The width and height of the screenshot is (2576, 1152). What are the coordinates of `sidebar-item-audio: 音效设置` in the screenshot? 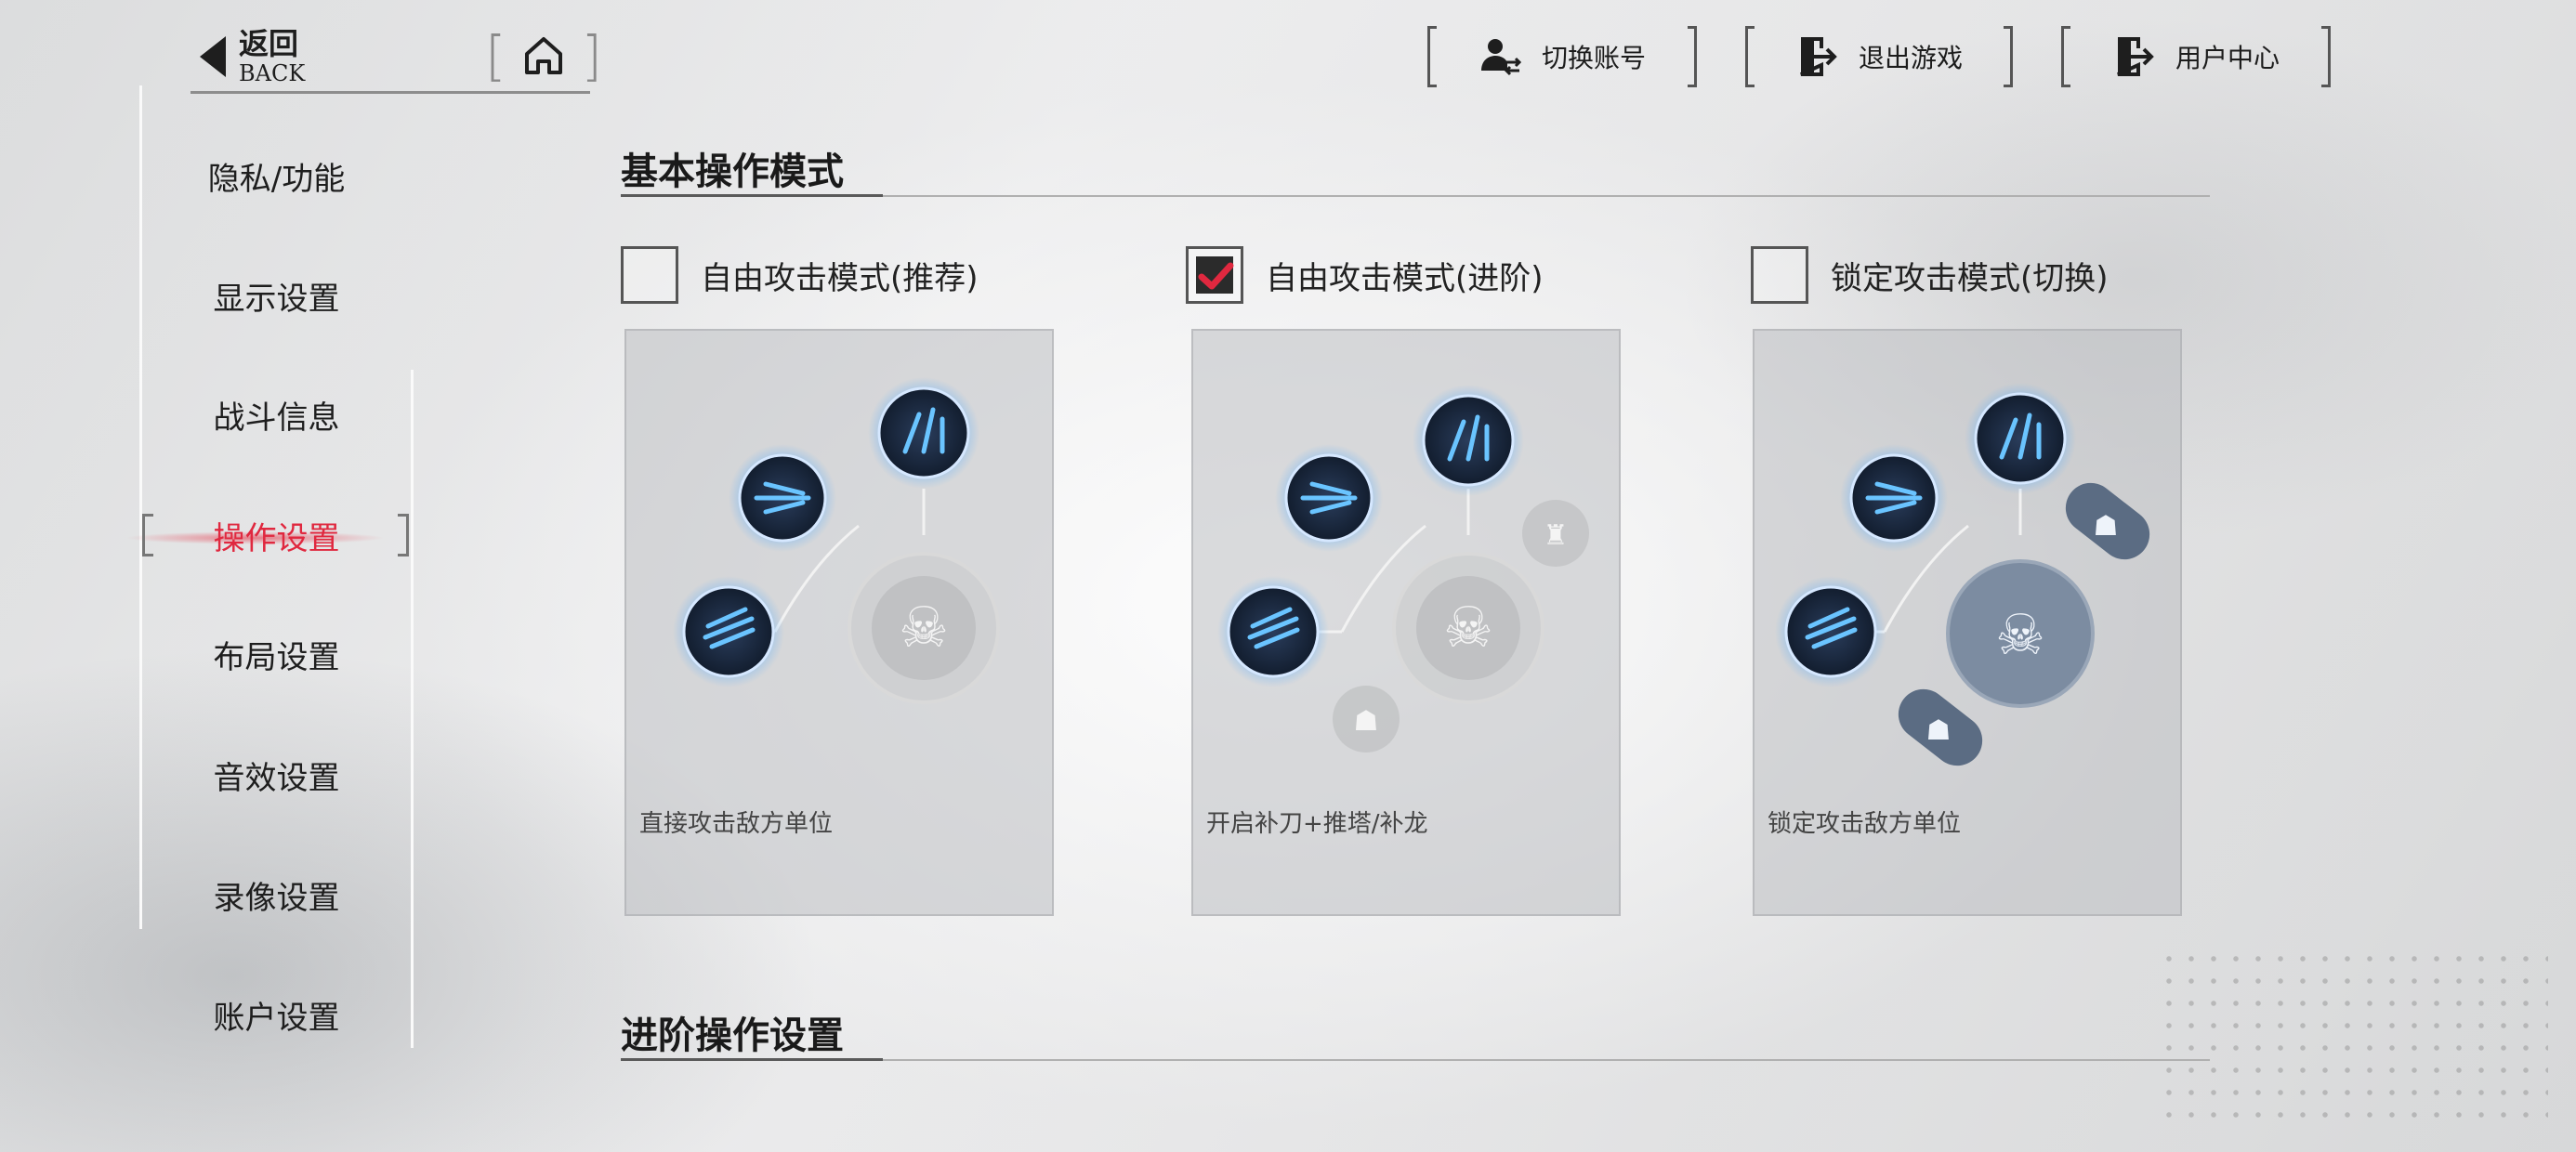 It's located at (276, 774).